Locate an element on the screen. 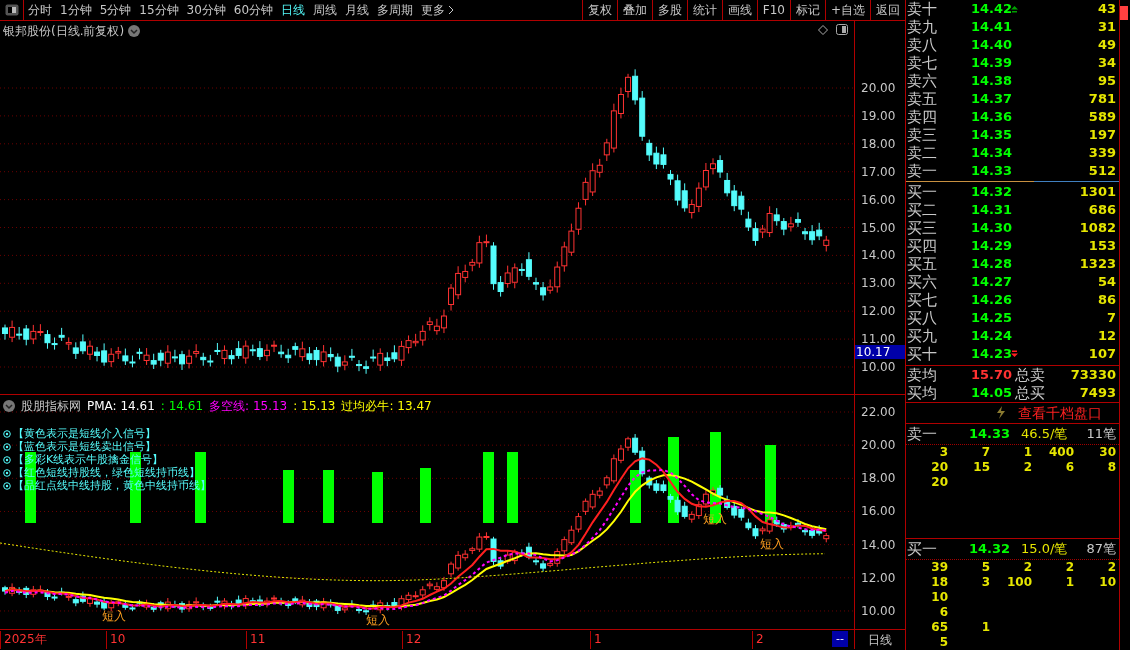 The image size is (1130, 650). queue-cell-text: 6 is located at coordinates (1069, 467).